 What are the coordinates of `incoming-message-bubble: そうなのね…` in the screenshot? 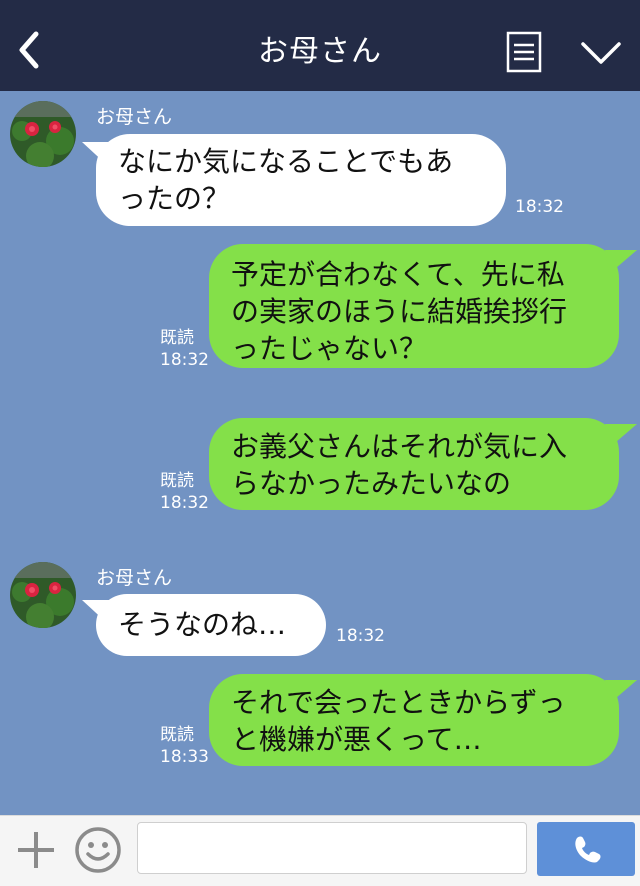 It's located at (204, 625).